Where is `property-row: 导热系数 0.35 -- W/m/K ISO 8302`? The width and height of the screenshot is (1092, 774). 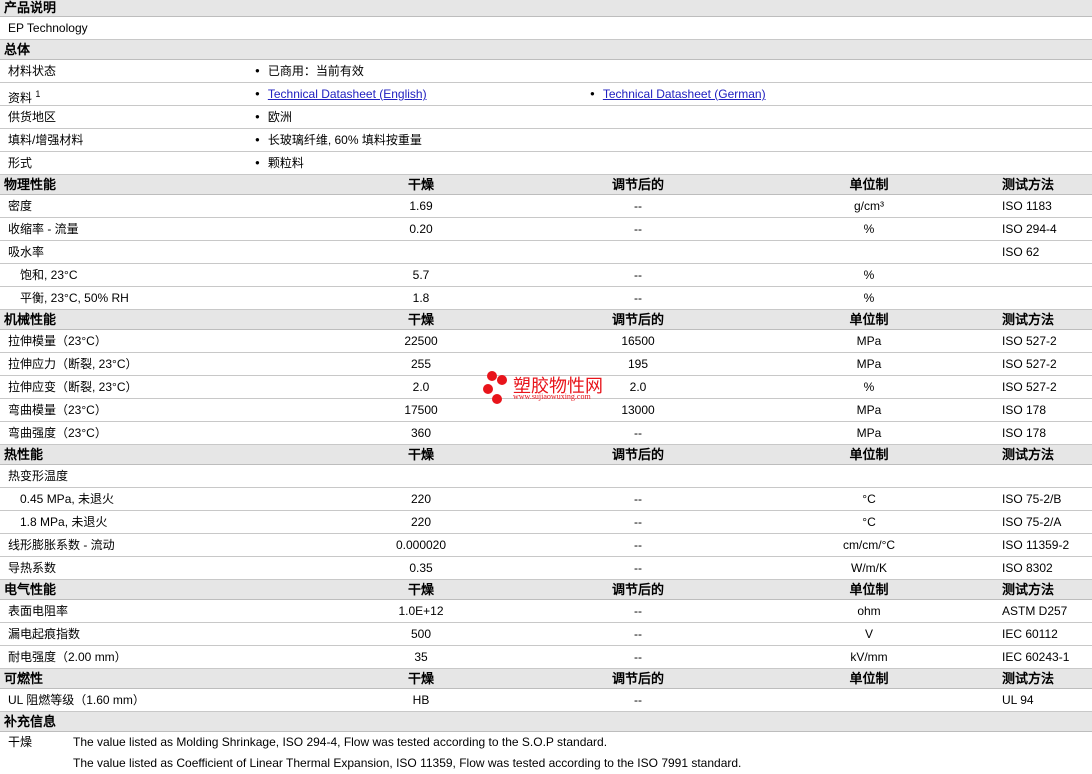 property-row: 导热系数 0.35 -- W/m/K ISO 8302 is located at coordinates (546, 568).